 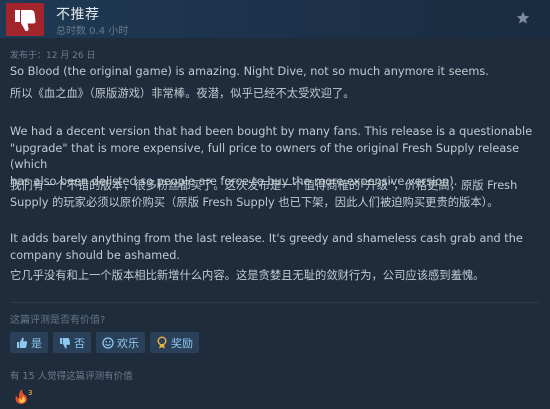 What do you see at coordinates (30, 393) in the screenshot?
I see `svg-text: 3` at bounding box center [30, 393].